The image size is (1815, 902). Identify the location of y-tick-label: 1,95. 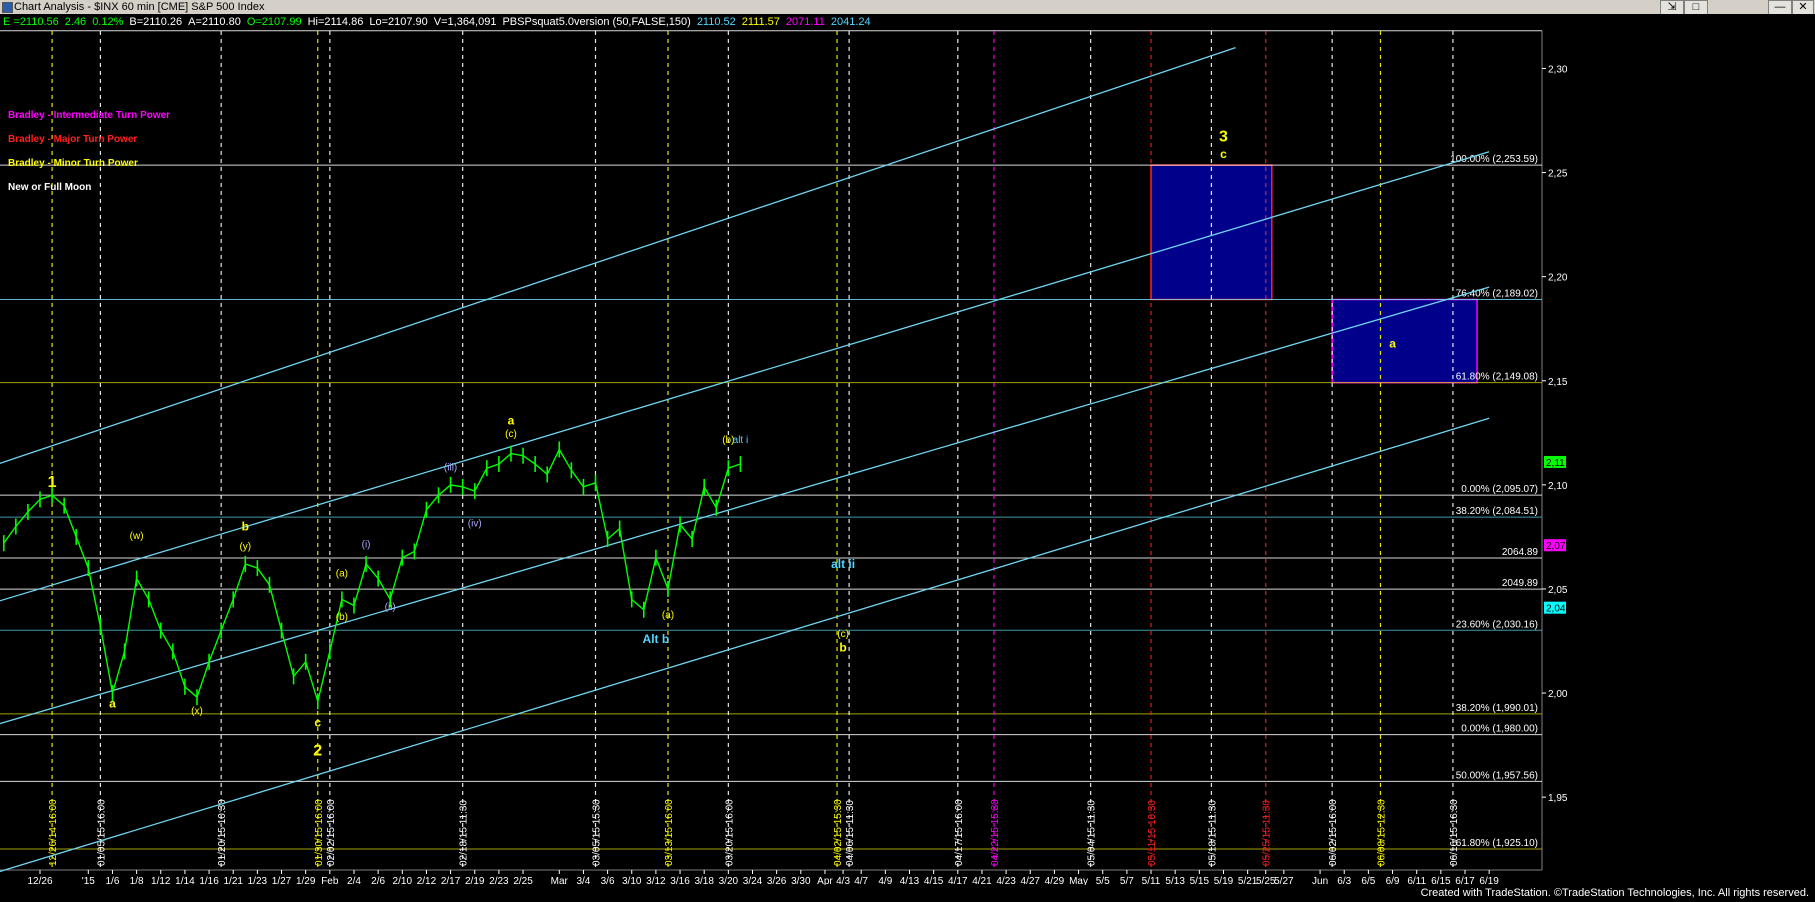
(1558, 798).